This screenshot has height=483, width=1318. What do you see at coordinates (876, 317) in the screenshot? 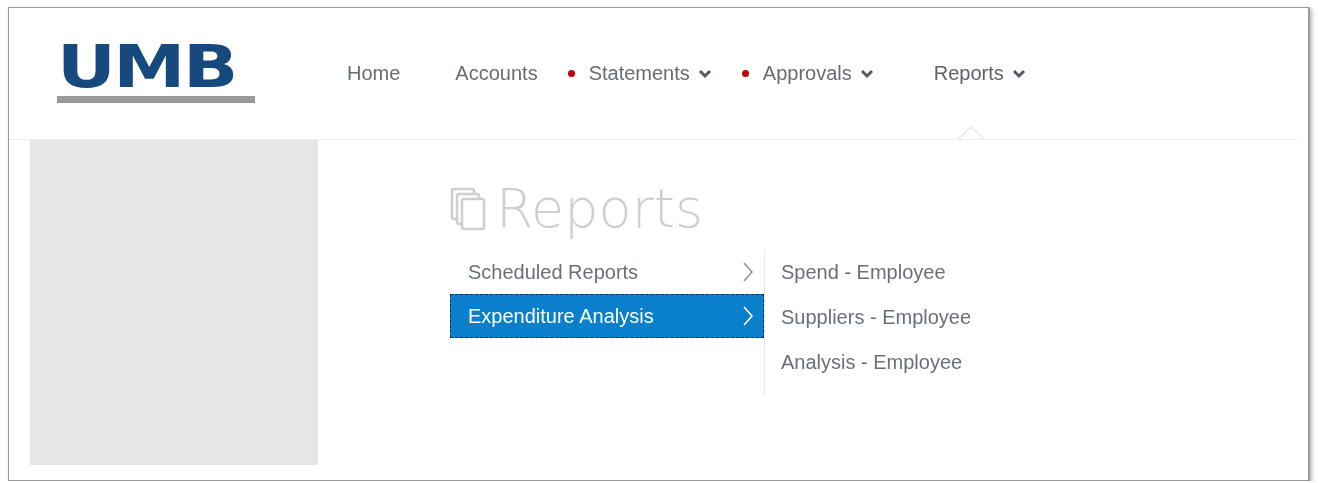
I see `submenu-link: Suppliers - Employee` at bounding box center [876, 317].